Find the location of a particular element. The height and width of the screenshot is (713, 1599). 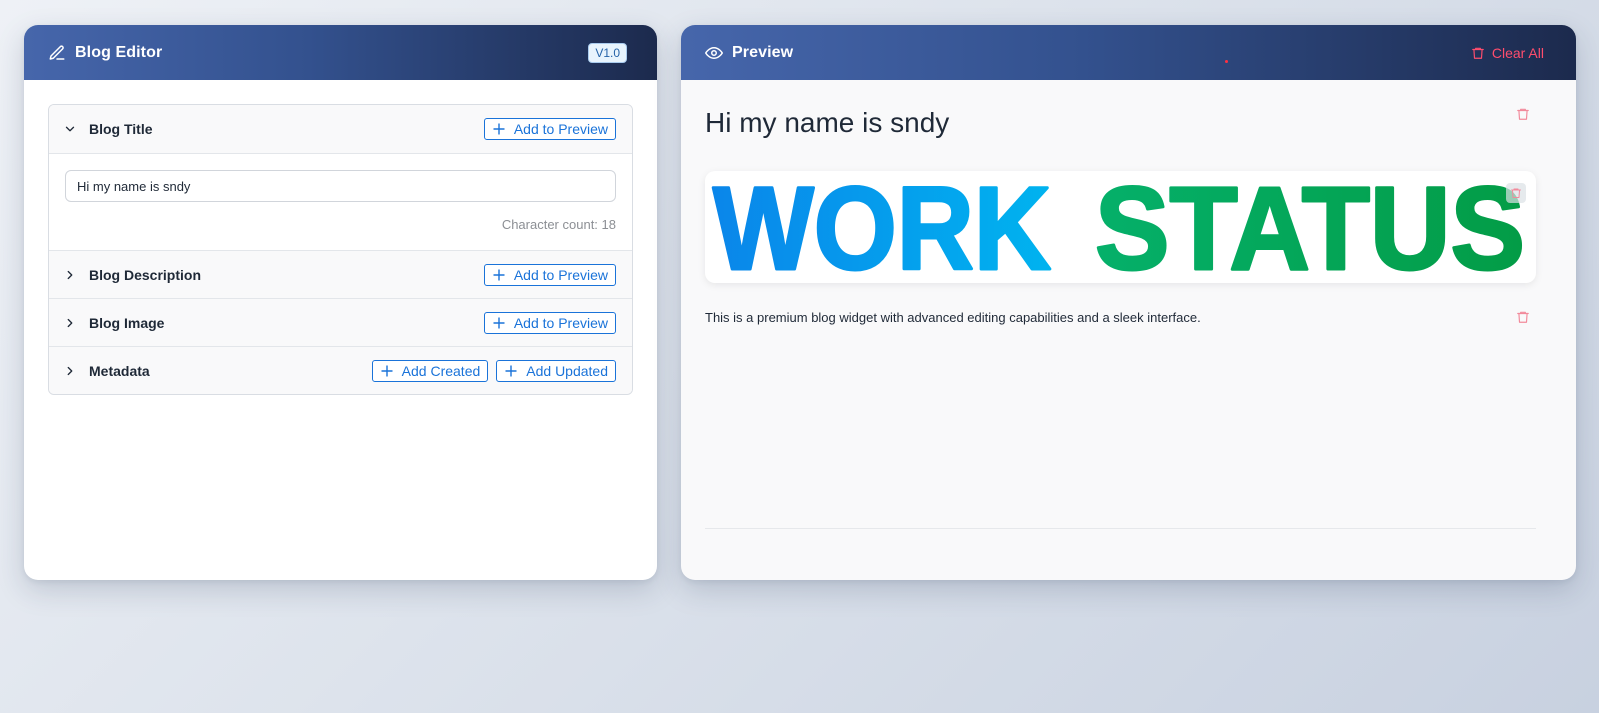

button-label: Add Updated is located at coordinates (567, 370).